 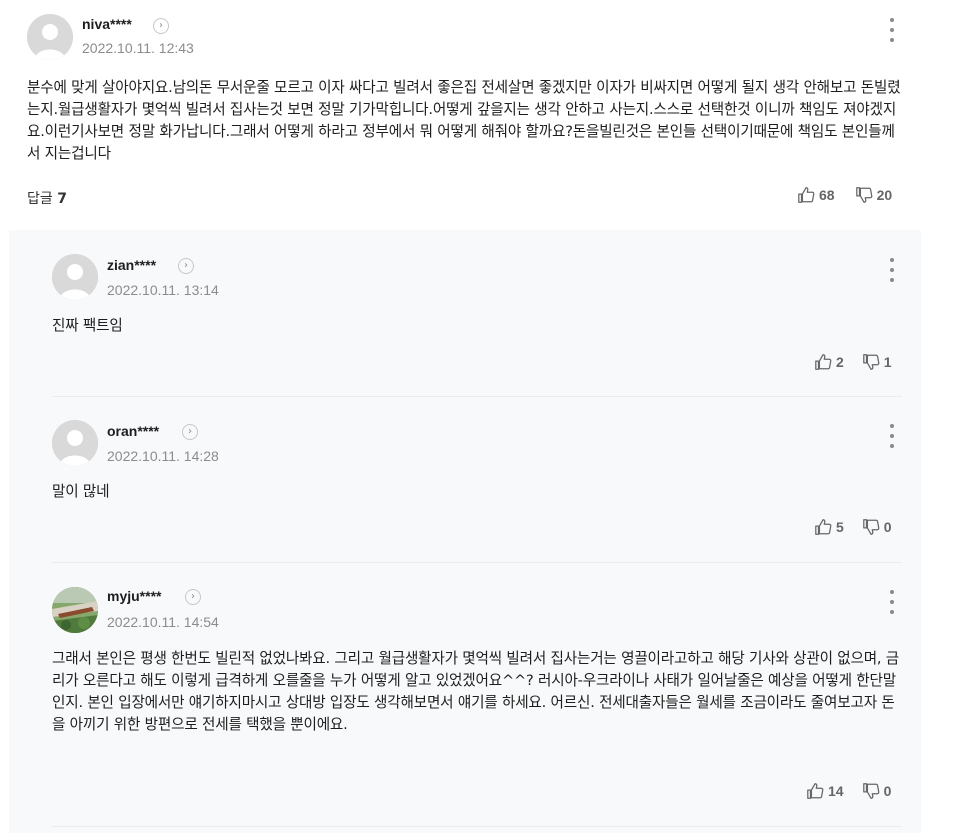 What do you see at coordinates (62, 199) in the screenshot?
I see `reply-count: 7` at bounding box center [62, 199].